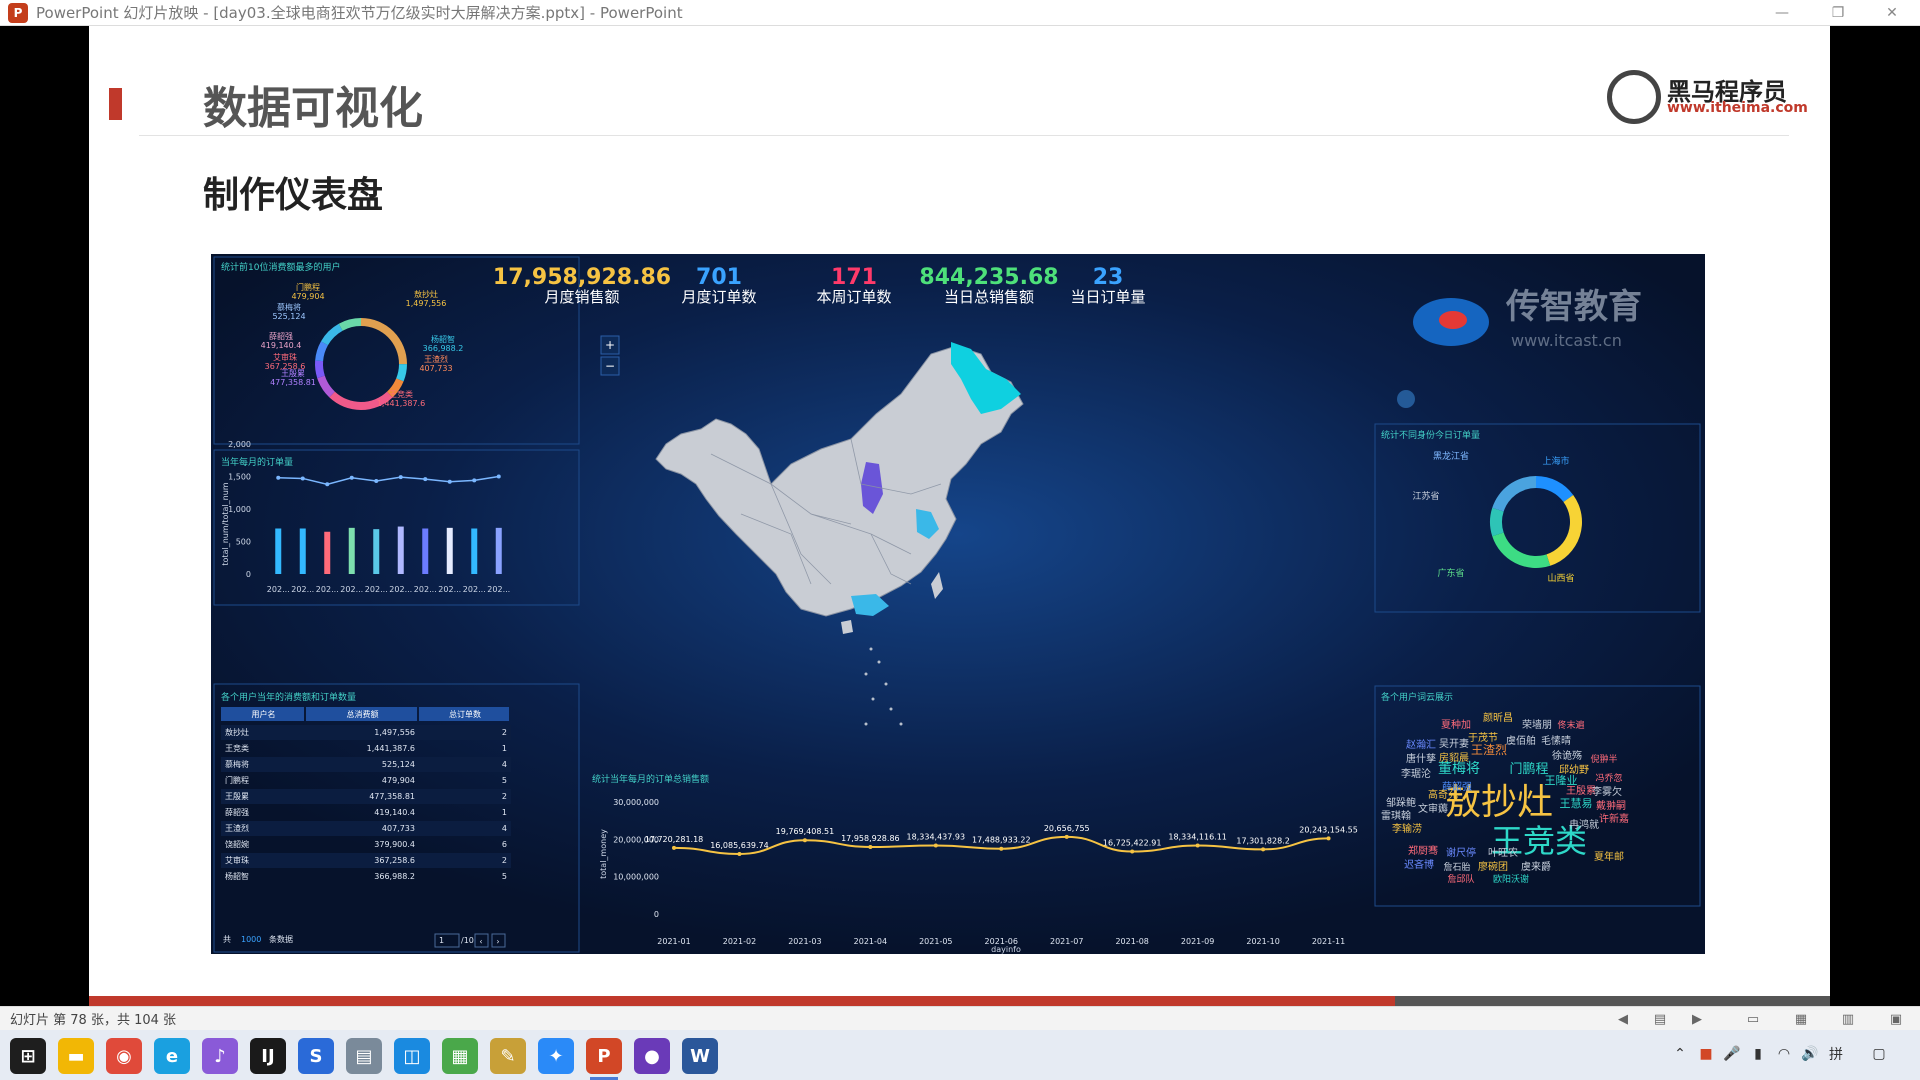 The width and height of the screenshot is (1920, 1080). I want to click on slideshow-button: ▣, so click(1896, 1019).